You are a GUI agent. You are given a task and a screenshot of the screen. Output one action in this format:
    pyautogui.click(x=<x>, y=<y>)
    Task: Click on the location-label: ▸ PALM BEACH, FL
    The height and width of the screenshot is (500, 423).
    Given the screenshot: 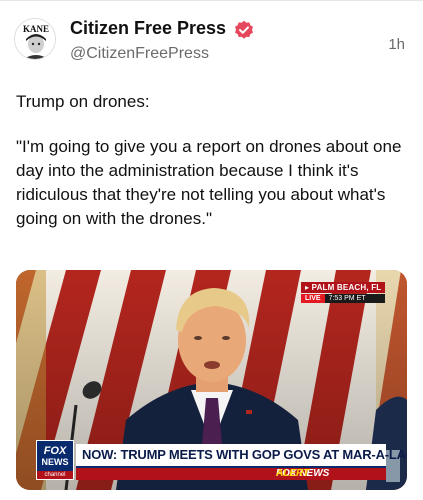 What is the action you would take?
    pyautogui.click(x=343, y=287)
    